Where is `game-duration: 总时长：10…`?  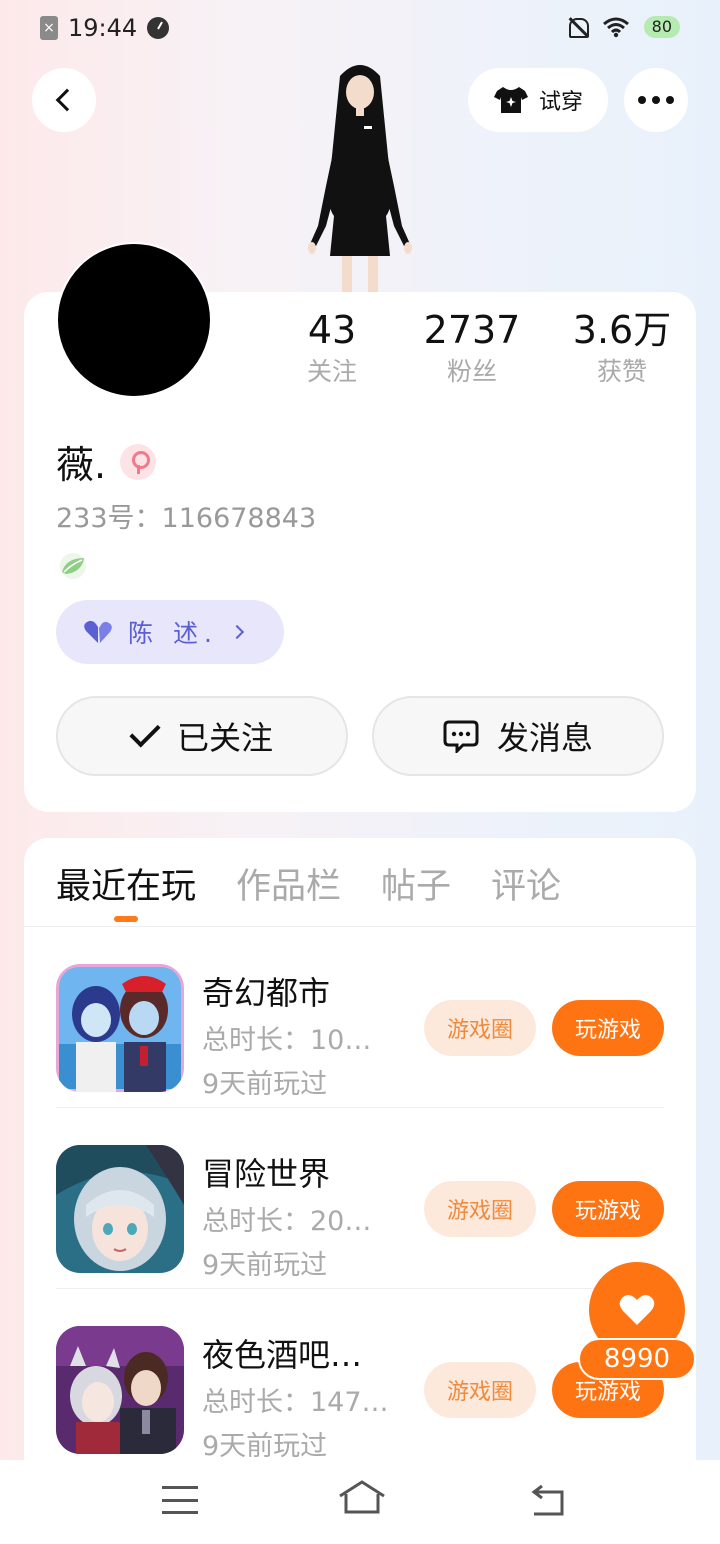
game-duration: 总时长：10… is located at coordinates (287, 1040).